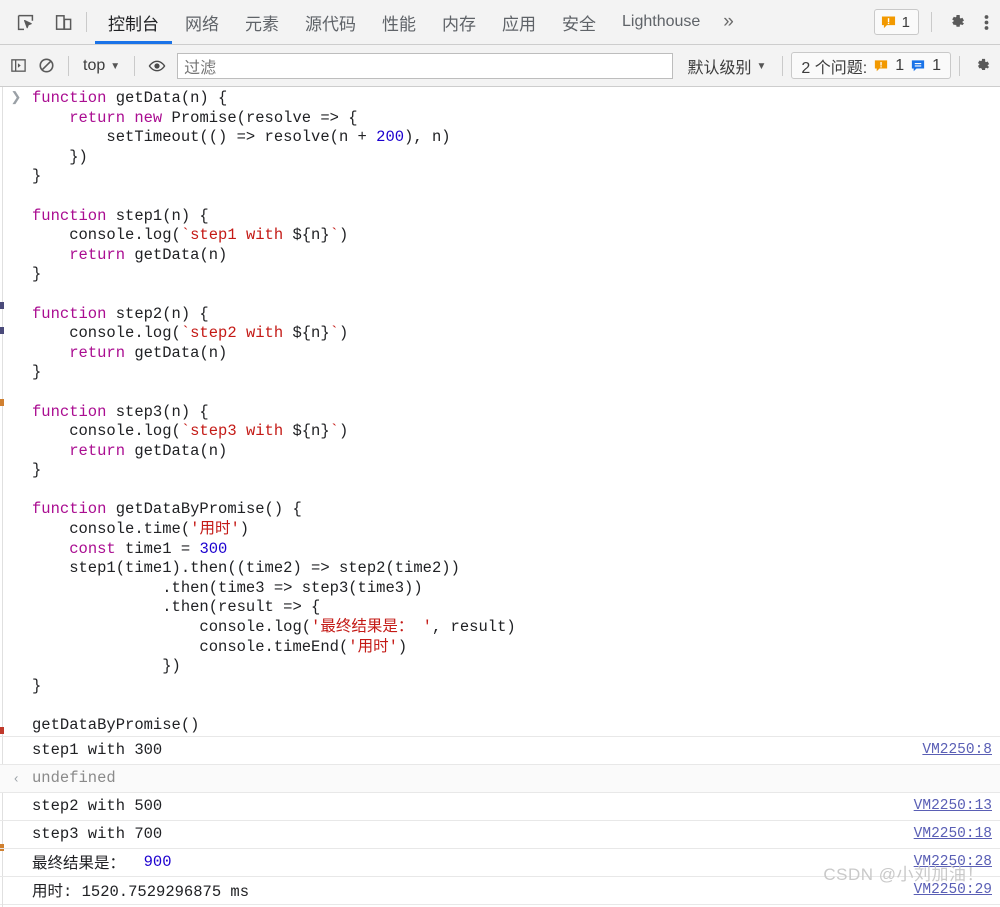 This screenshot has height=907, width=1000. What do you see at coordinates (102, 254) in the screenshot?
I see `code-token: return` at bounding box center [102, 254].